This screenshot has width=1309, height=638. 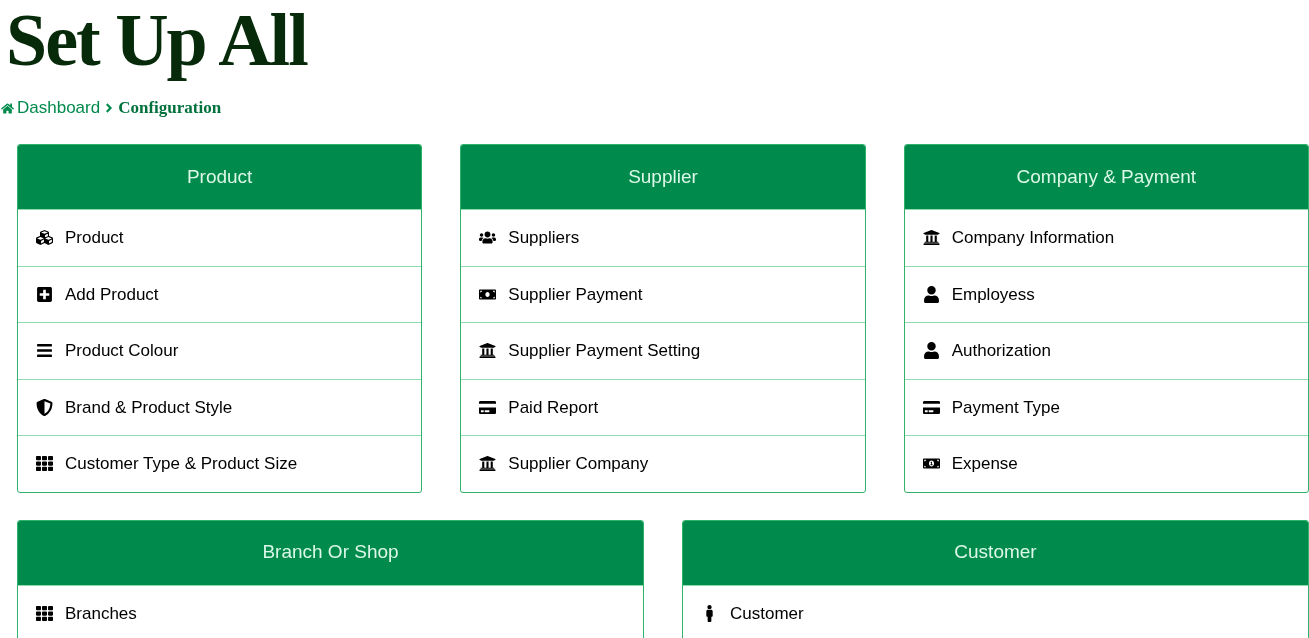 I want to click on menu-link: Supplier Payment, so click(x=561, y=294).